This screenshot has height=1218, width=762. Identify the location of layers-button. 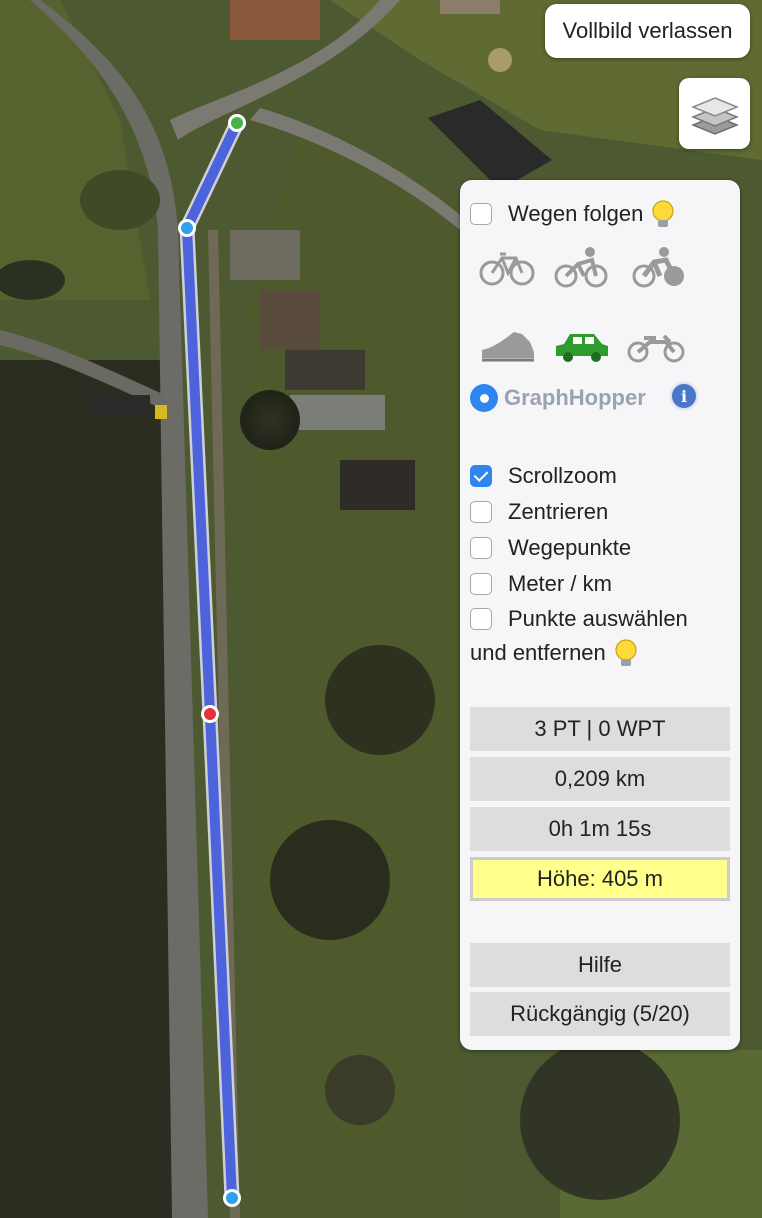
(714, 113).